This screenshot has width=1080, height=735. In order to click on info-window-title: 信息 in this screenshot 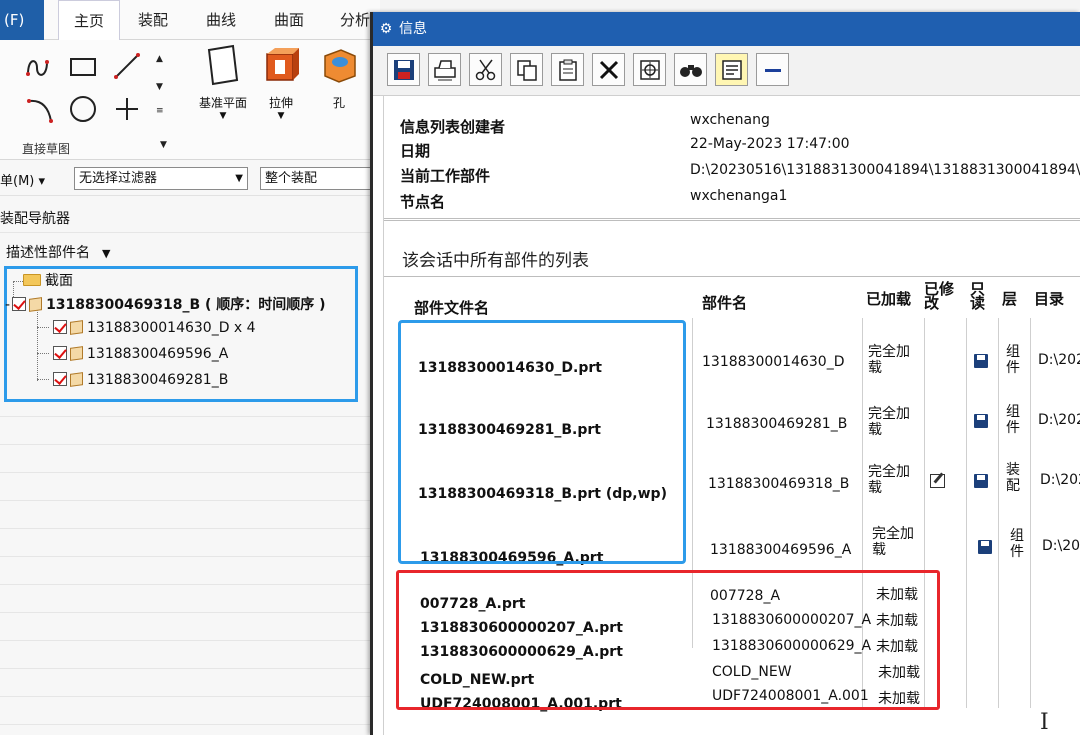, I will do `click(413, 29)`.